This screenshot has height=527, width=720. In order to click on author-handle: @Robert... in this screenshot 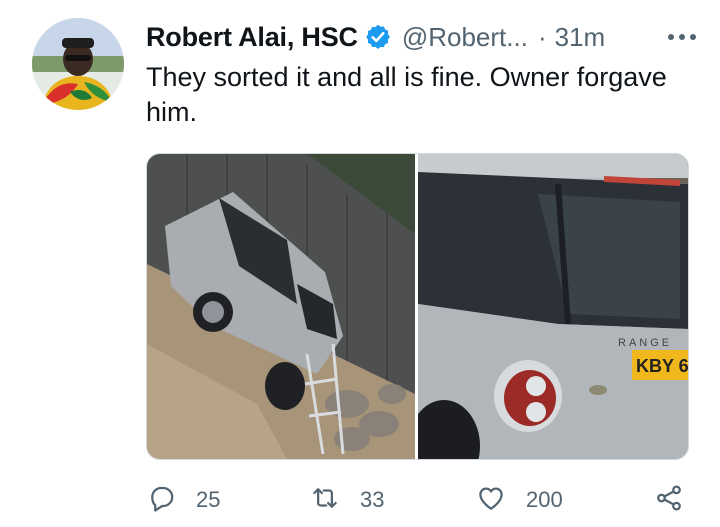, I will do `click(465, 37)`.